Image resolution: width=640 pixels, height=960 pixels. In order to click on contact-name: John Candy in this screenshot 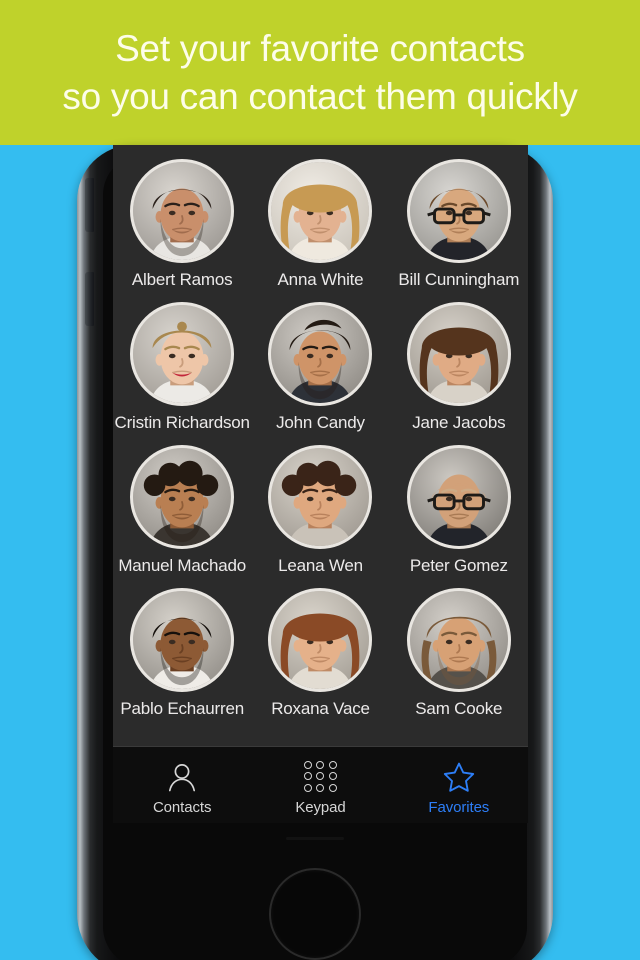, I will do `click(320, 422)`.